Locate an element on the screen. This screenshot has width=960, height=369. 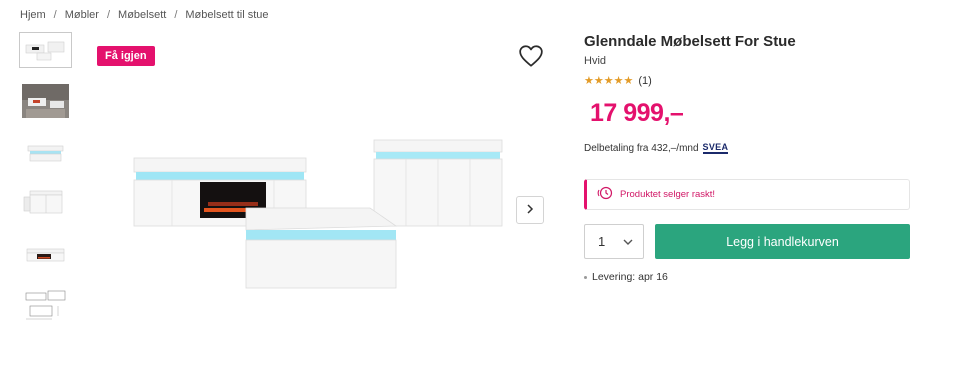
product-title: Glenndale Møbelsett For Stue is located at coordinates (690, 41).